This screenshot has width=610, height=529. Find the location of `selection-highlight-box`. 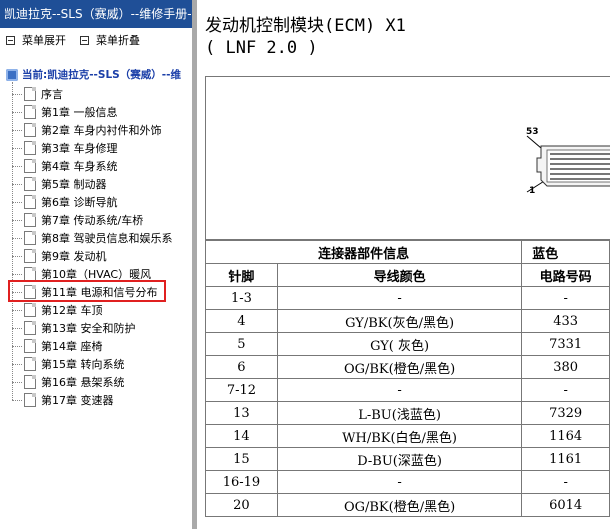

selection-highlight-box is located at coordinates (87, 291).